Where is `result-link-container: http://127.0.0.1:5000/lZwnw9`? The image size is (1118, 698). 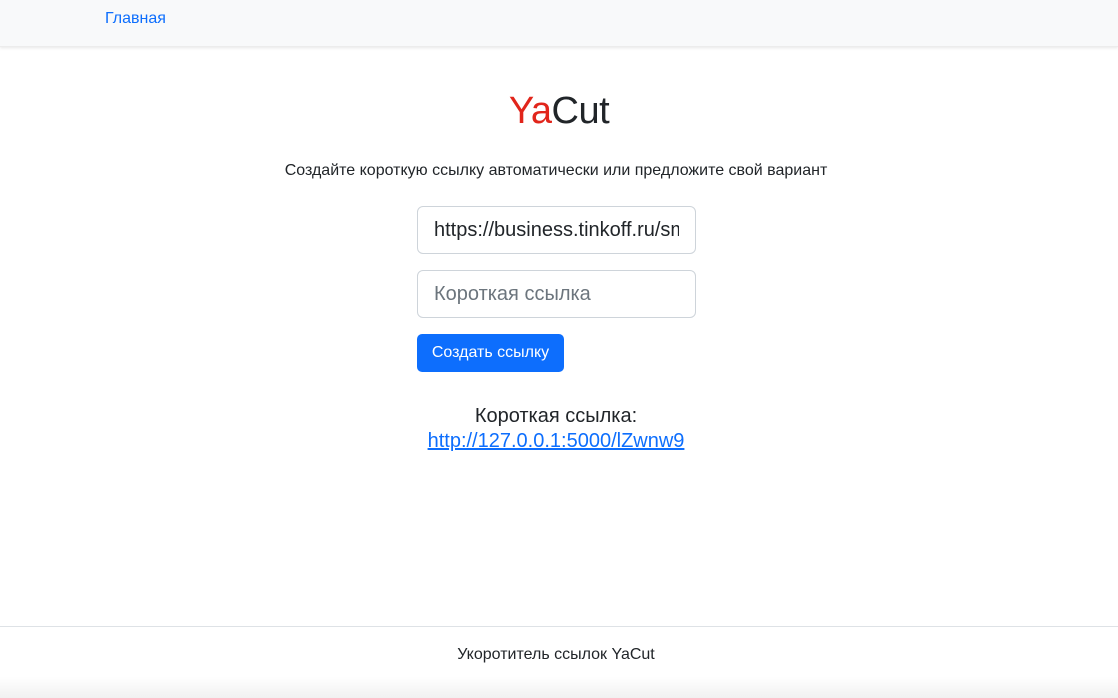 result-link-container: http://127.0.0.1:5000/lZwnw9 is located at coordinates (556, 441).